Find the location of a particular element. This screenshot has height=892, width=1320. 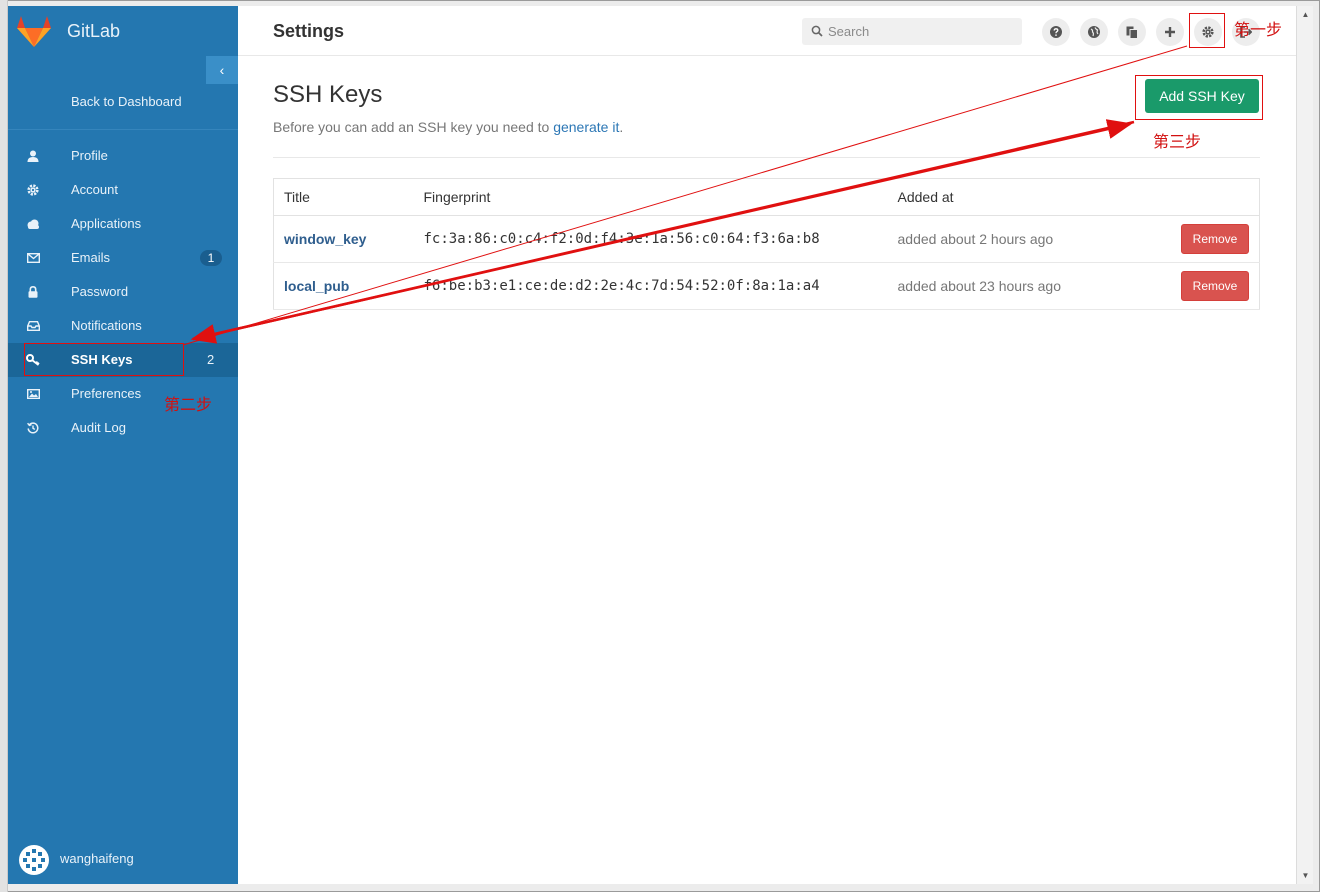

globe-icon is located at coordinates (1094, 32).